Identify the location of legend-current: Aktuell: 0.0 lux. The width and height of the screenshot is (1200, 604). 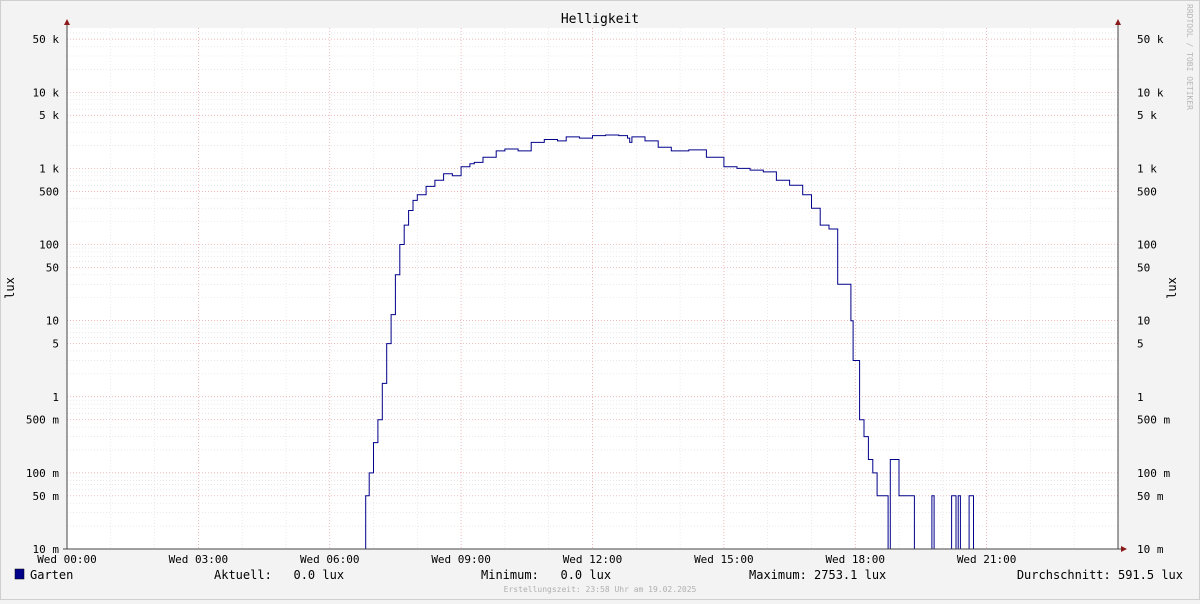
(279, 575).